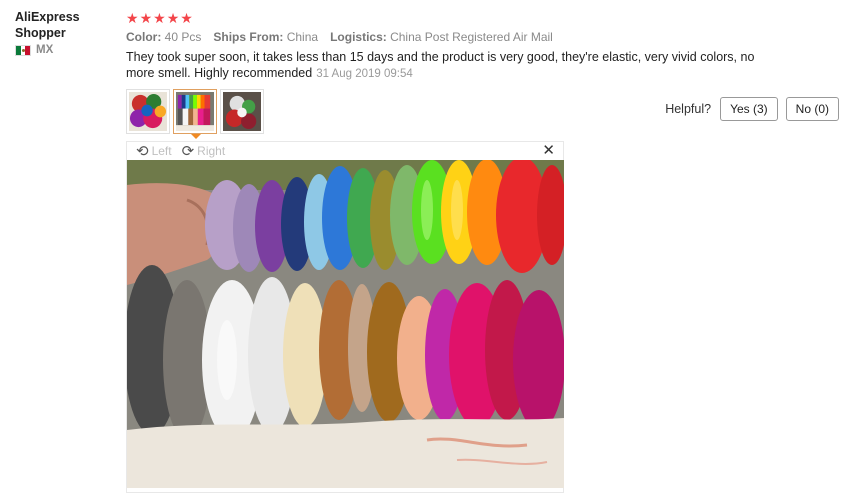 The image size is (866, 501). I want to click on reviewer-info: AliExpress Shopper MX, so click(62, 32).